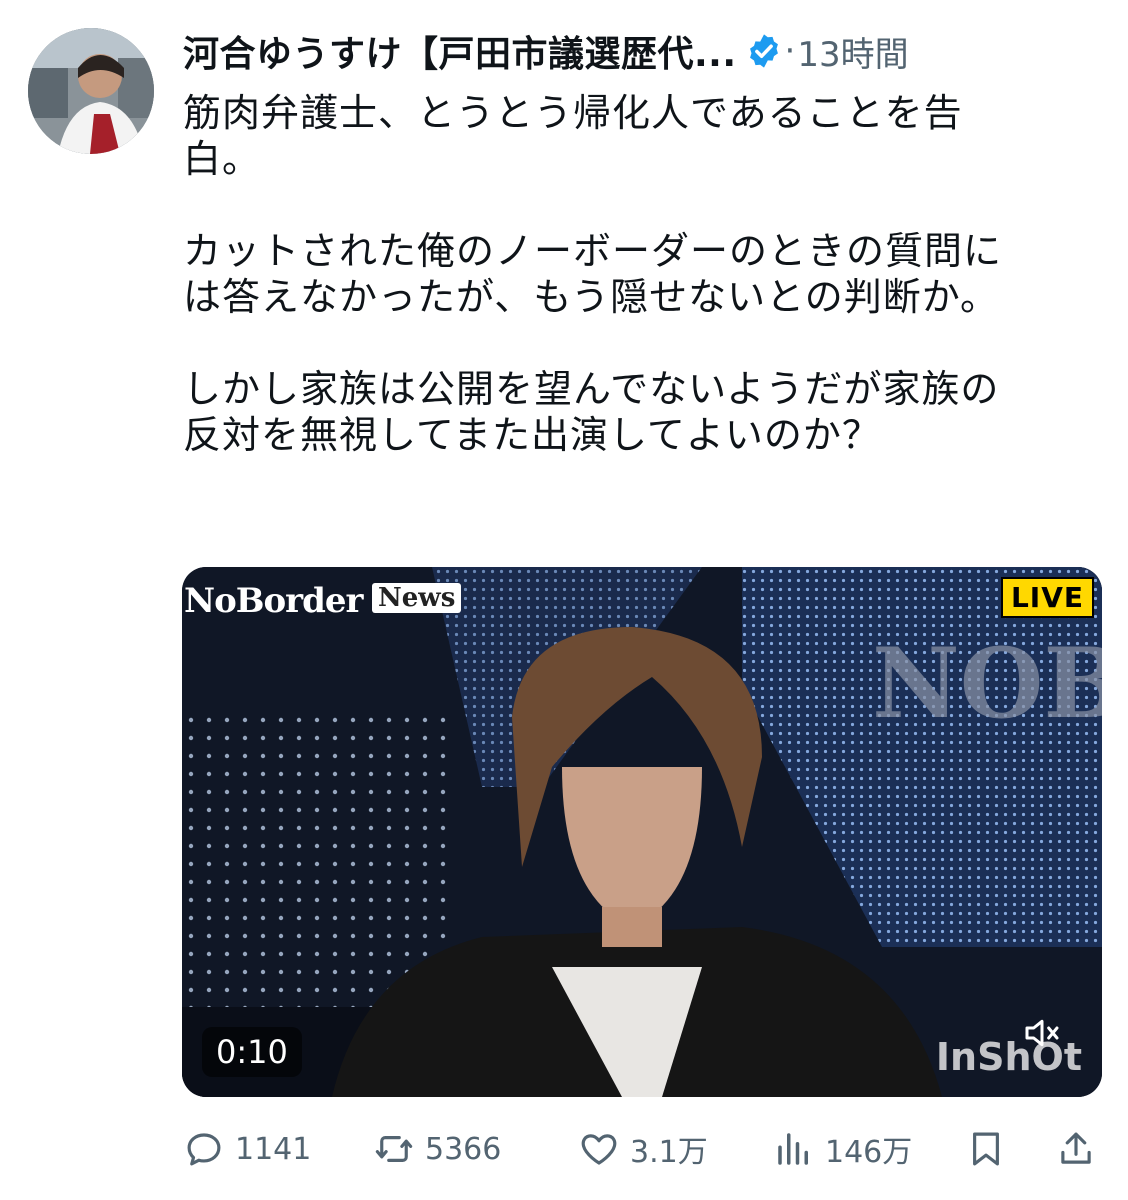  I want to click on reply-count: 1141, so click(273, 1149).